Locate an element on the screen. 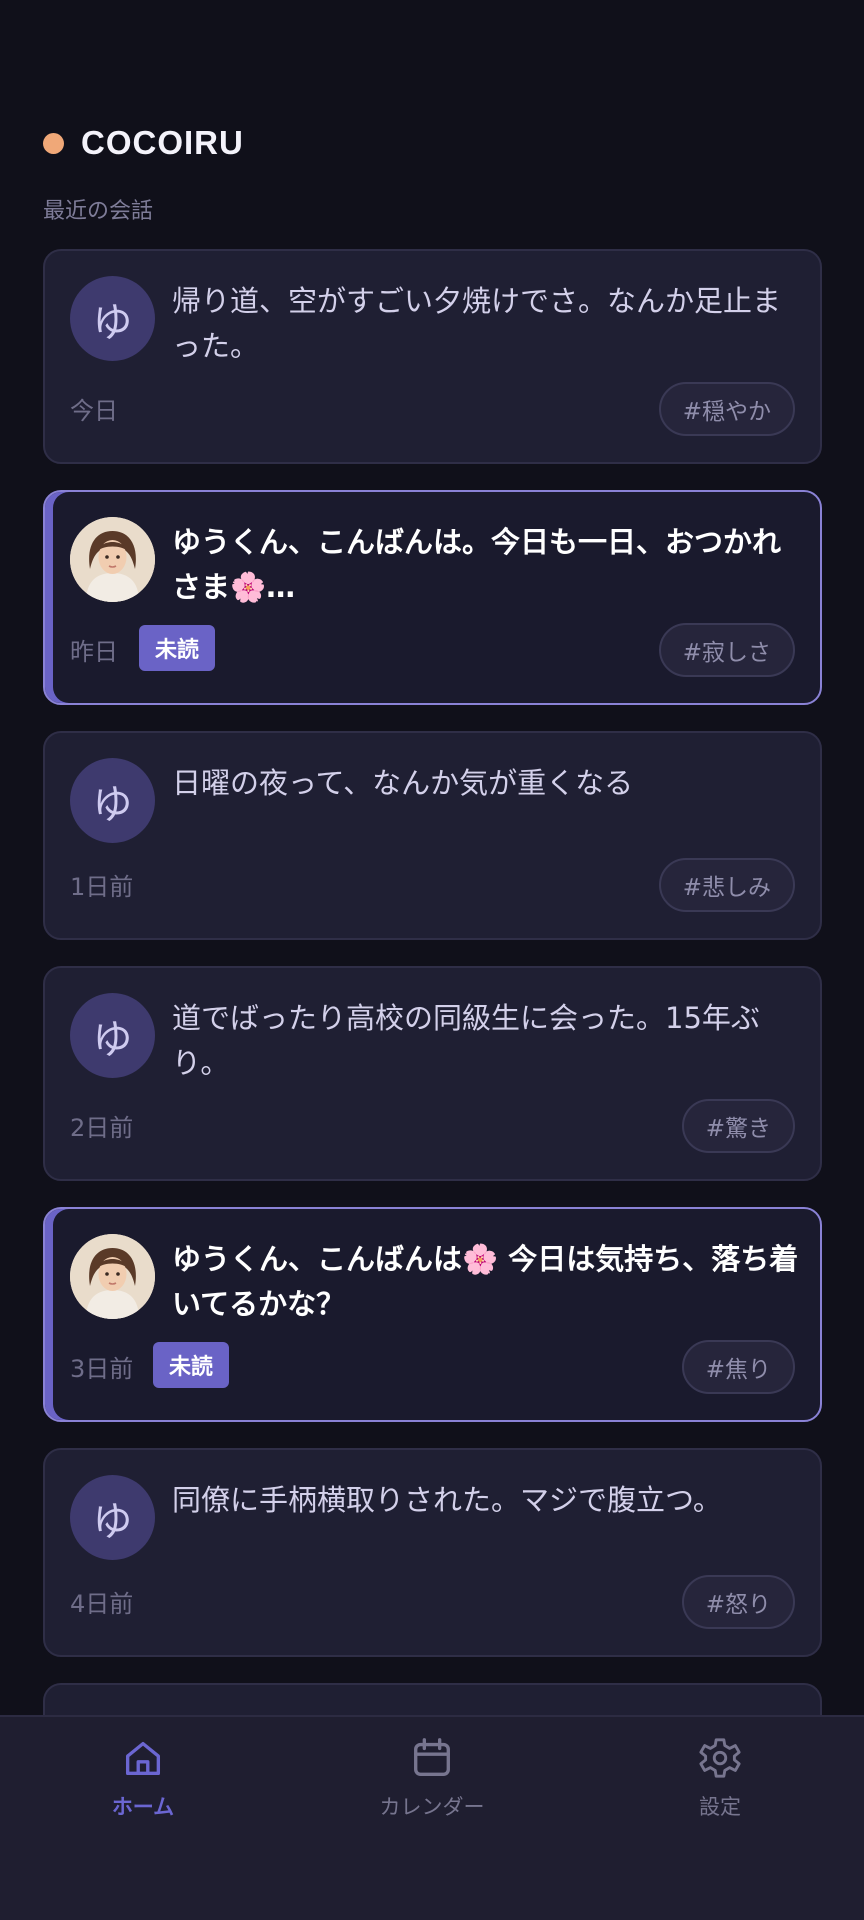 The width and height of the screenshot is (864, 1920). bottom-nav: ホーム カレンダー 設定 is located at coordinates (432, 1817).